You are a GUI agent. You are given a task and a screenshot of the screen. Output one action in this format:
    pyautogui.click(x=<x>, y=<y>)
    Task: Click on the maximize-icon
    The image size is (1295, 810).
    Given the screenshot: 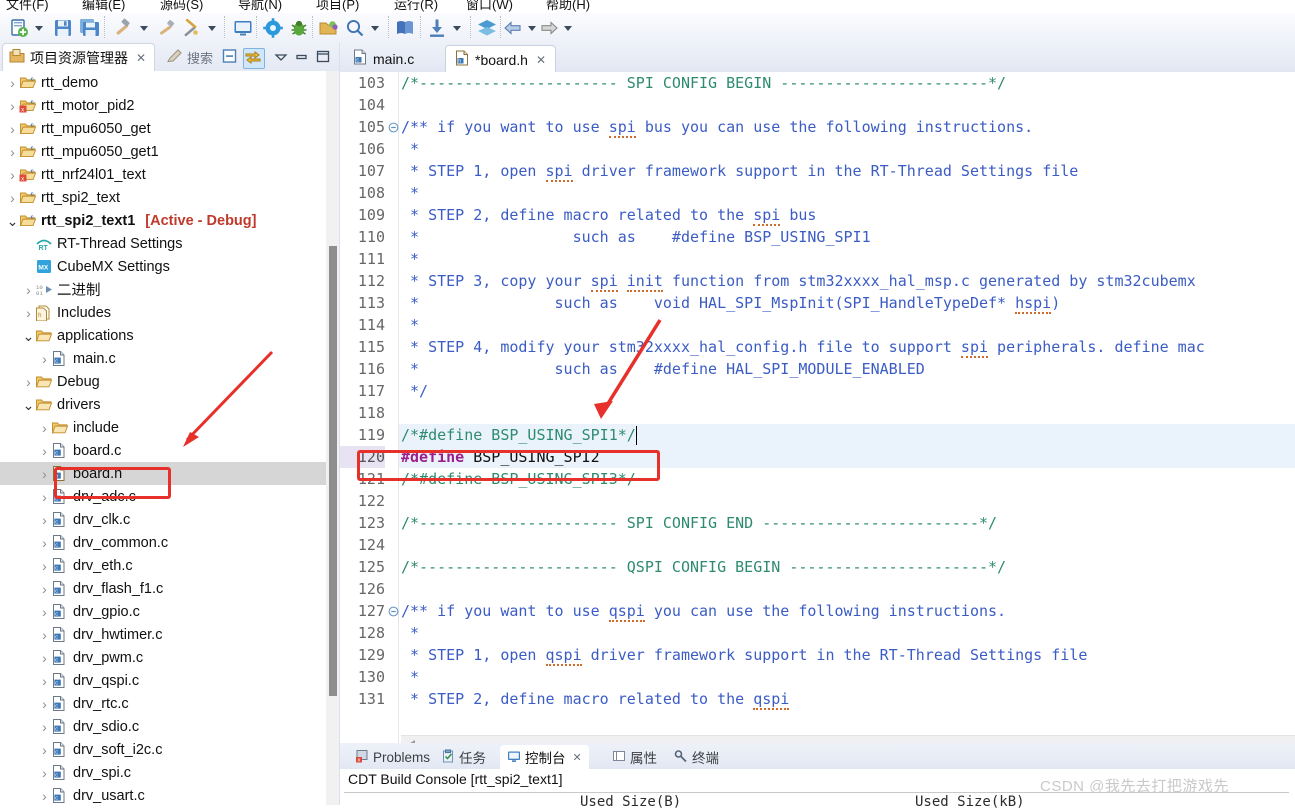 What is the action you would take?
    pyautogui.click(x=324, y=57)
    